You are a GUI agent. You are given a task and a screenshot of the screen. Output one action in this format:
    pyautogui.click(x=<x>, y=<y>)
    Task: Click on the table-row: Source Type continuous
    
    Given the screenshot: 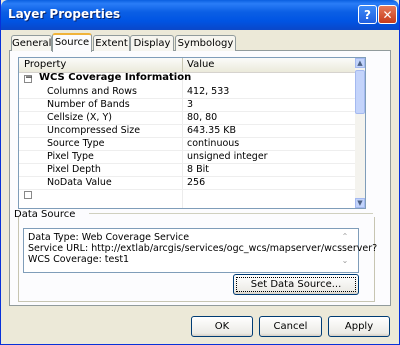 What is the action you would take?
    pyautogui.click(x=187, y=144)
    